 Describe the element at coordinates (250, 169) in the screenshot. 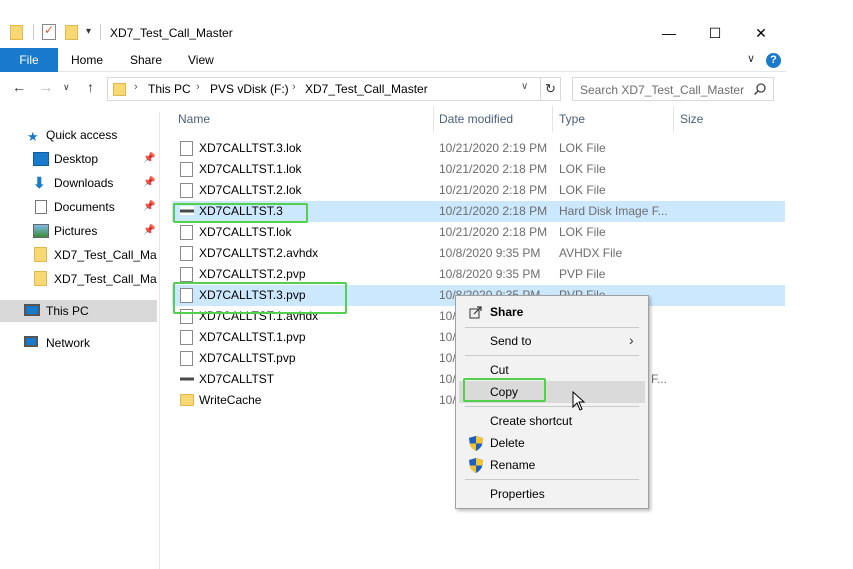

I see `file-name: XD7CALLTST.1.lok` at that location.